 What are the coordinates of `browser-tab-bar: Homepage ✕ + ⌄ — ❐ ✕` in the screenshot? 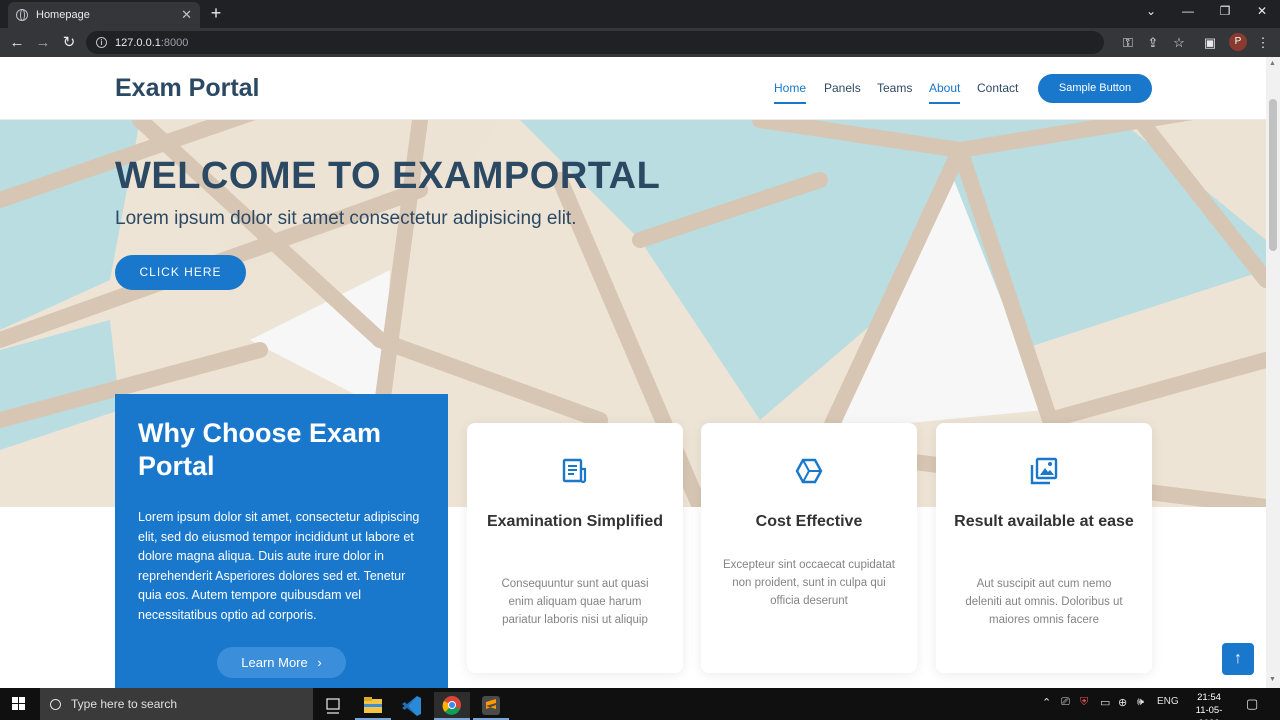 It's located at (640, 14).